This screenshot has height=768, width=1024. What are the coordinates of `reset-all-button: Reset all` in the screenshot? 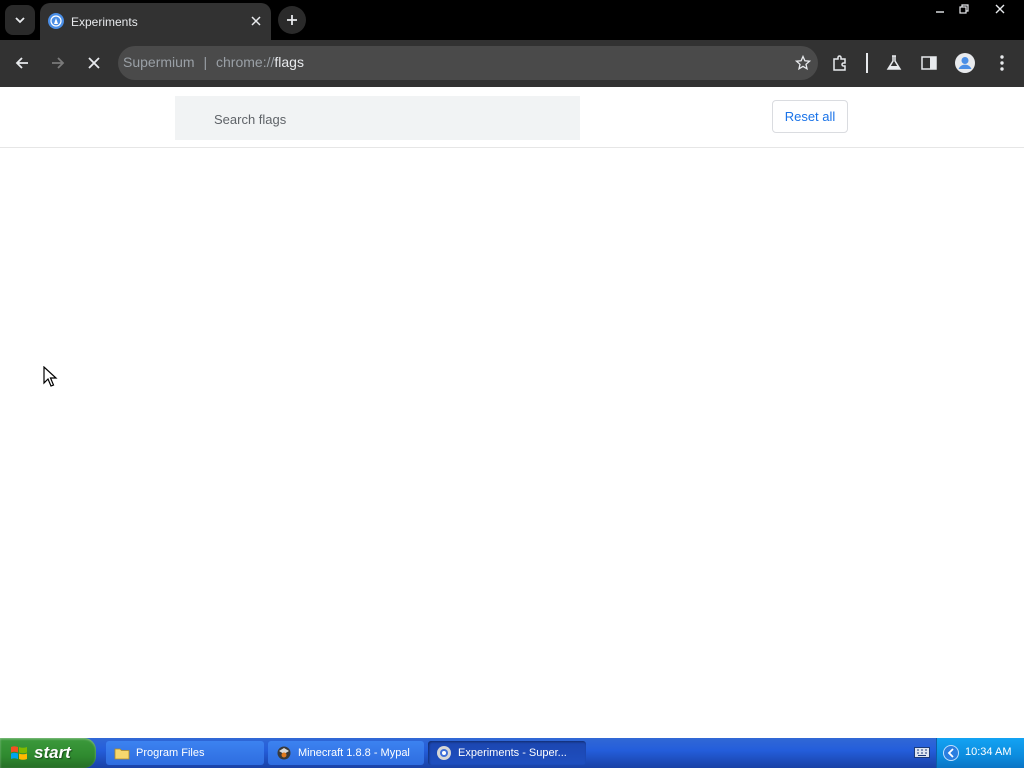 It's located at (810, 116).